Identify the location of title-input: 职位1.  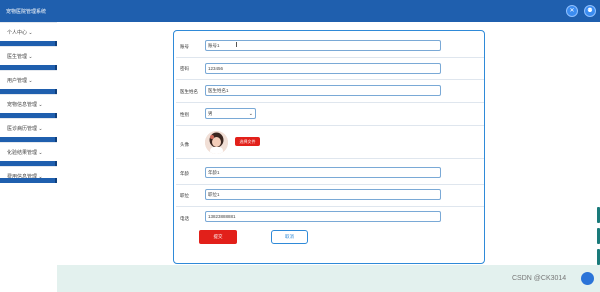
(323, 194).